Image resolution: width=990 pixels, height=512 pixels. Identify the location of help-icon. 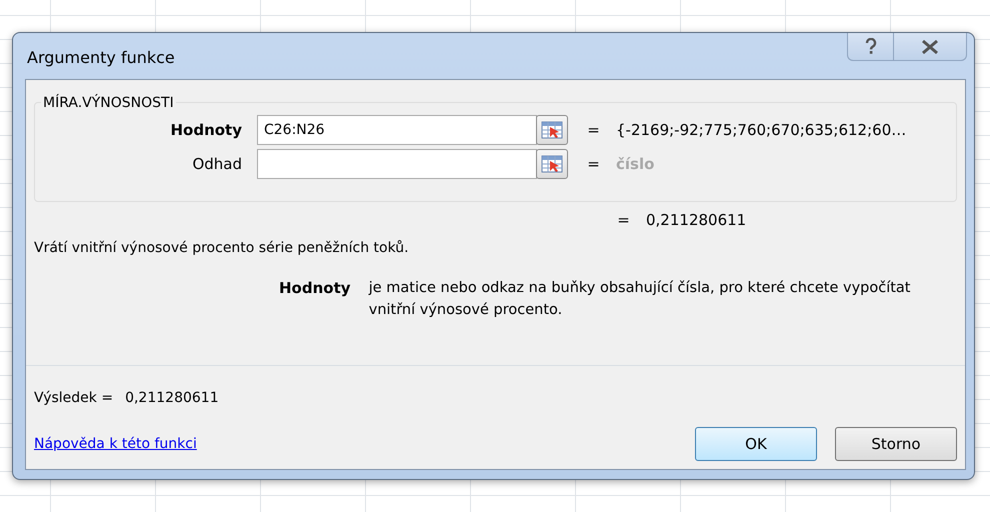
(870, 46).